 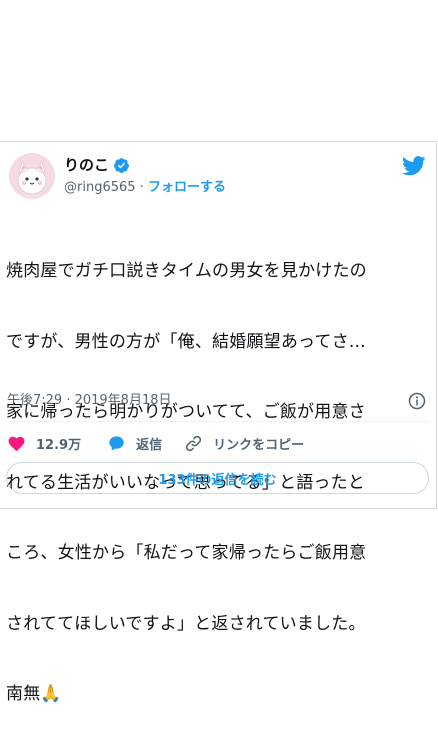 I want to click on like-button: 12.9万, so click(x=44, y=443).